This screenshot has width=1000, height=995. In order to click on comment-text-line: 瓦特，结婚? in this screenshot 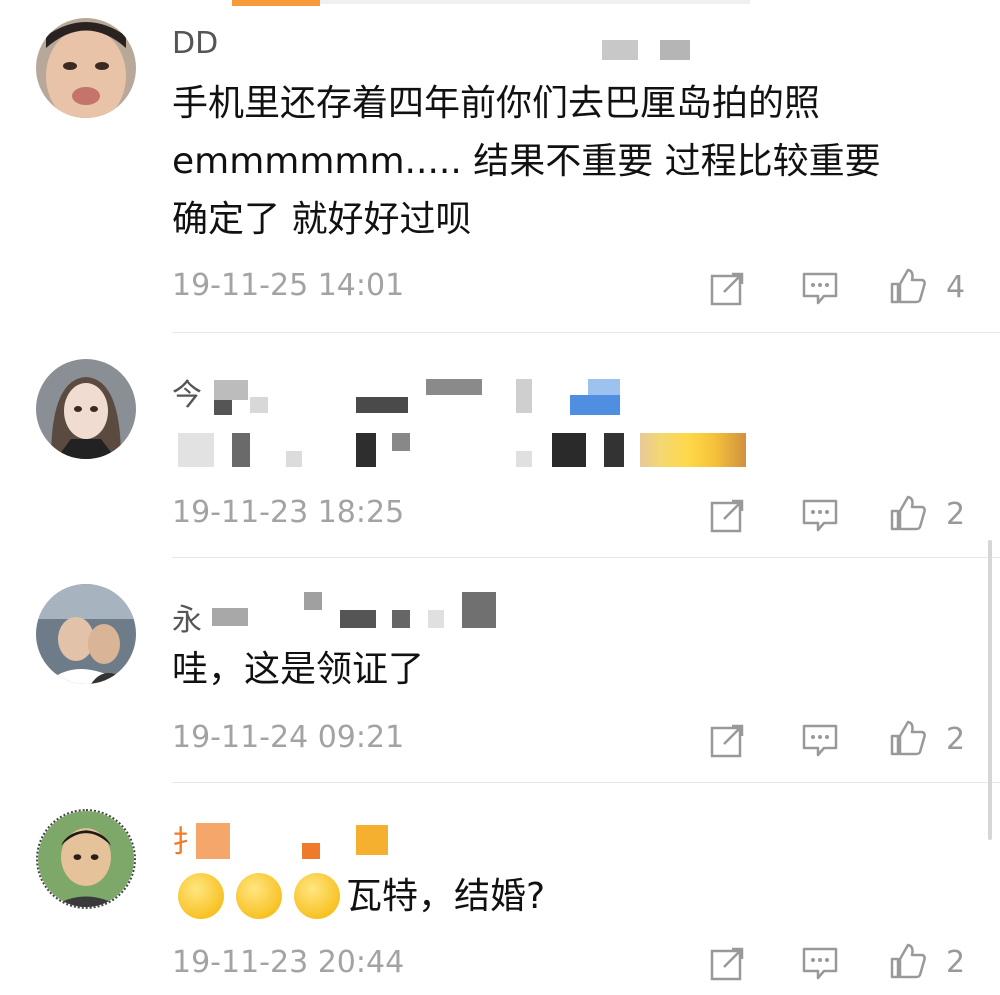, I will do `click(446, 896)`.